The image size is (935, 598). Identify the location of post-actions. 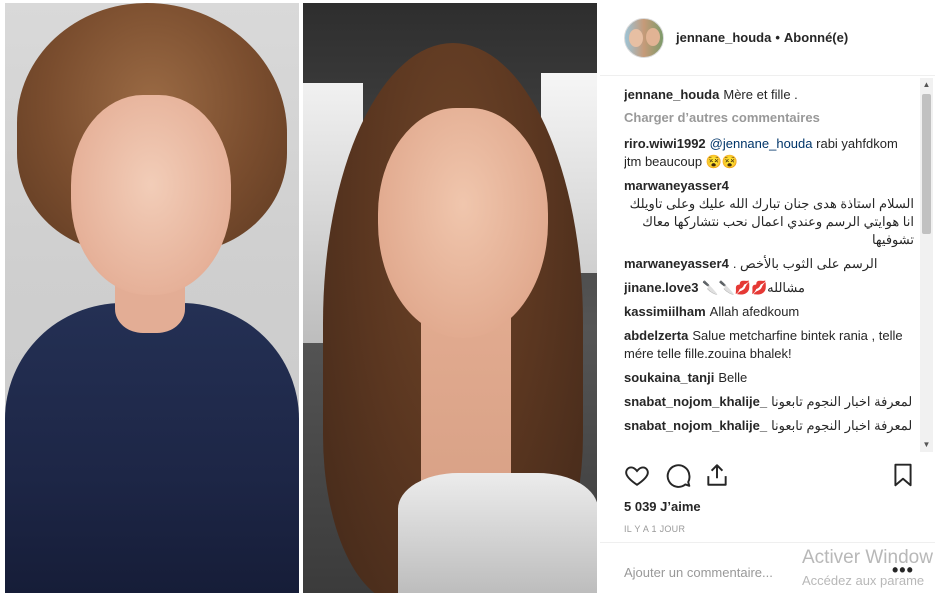
(769, 477).